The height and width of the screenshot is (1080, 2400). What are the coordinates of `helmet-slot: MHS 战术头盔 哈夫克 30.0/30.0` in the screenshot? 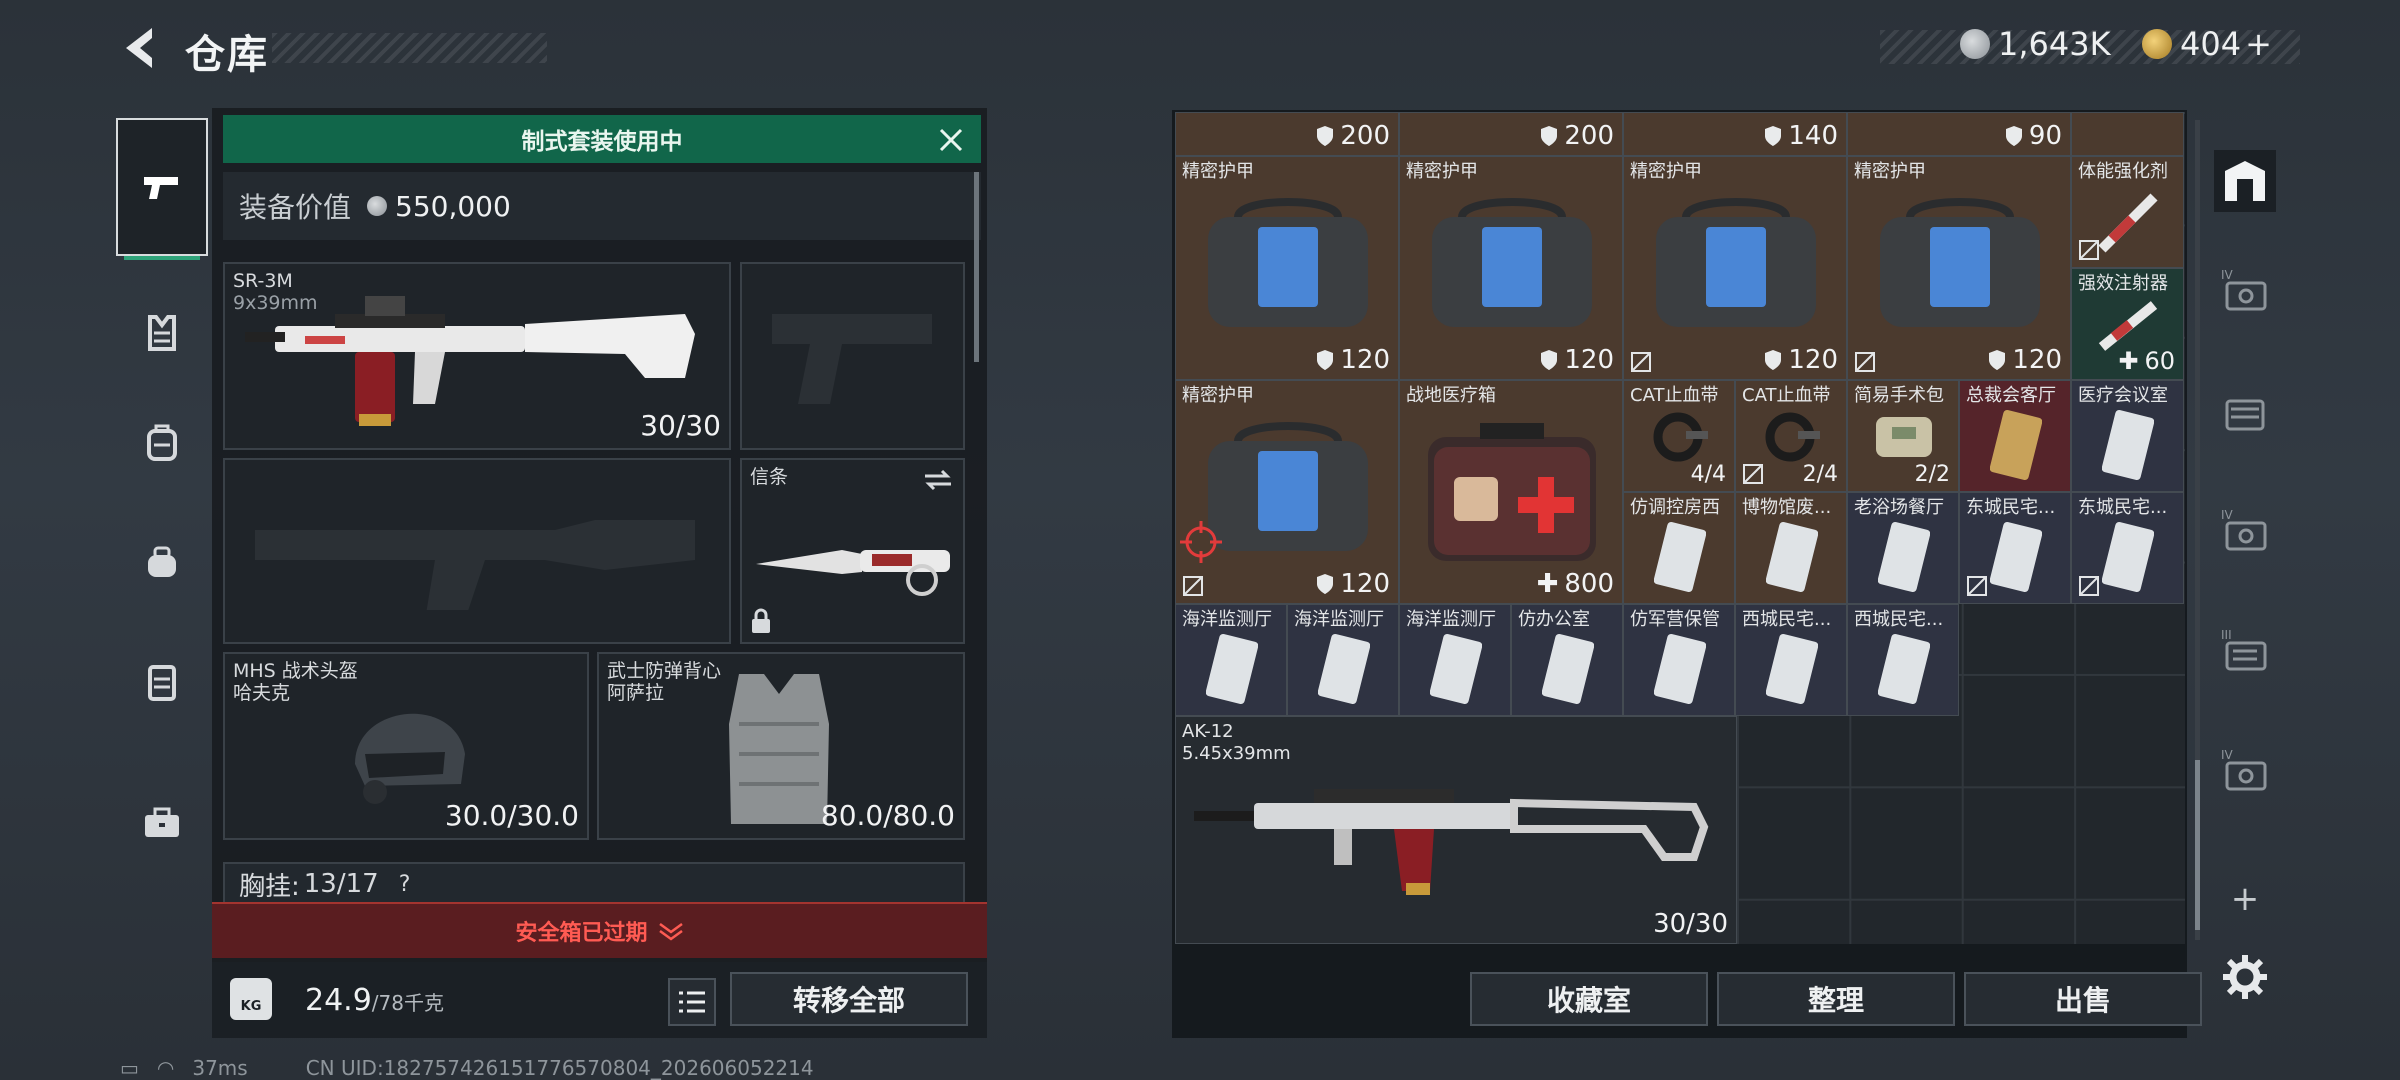 It's located at (406, 746).